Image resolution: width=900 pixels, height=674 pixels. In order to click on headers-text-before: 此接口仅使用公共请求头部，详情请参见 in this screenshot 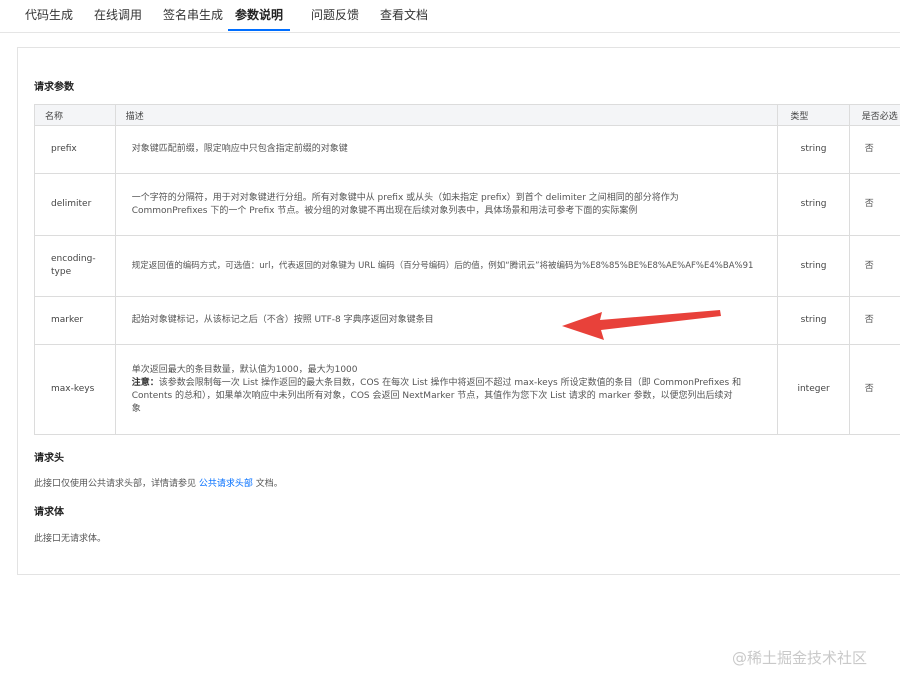, I will do `click(116, 484)`.